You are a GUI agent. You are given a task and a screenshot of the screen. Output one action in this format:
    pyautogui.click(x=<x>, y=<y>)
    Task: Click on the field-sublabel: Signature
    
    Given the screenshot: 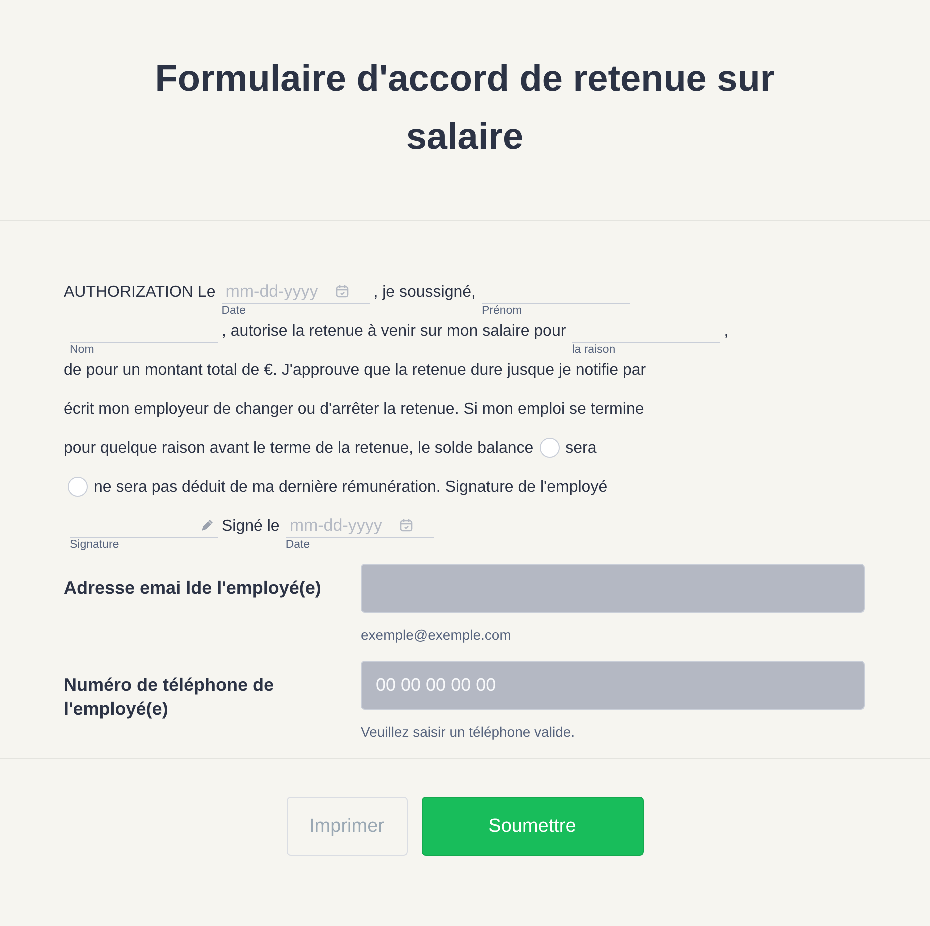 What is the action you would take?
    pyautogui.click(x=95, y=545)
    